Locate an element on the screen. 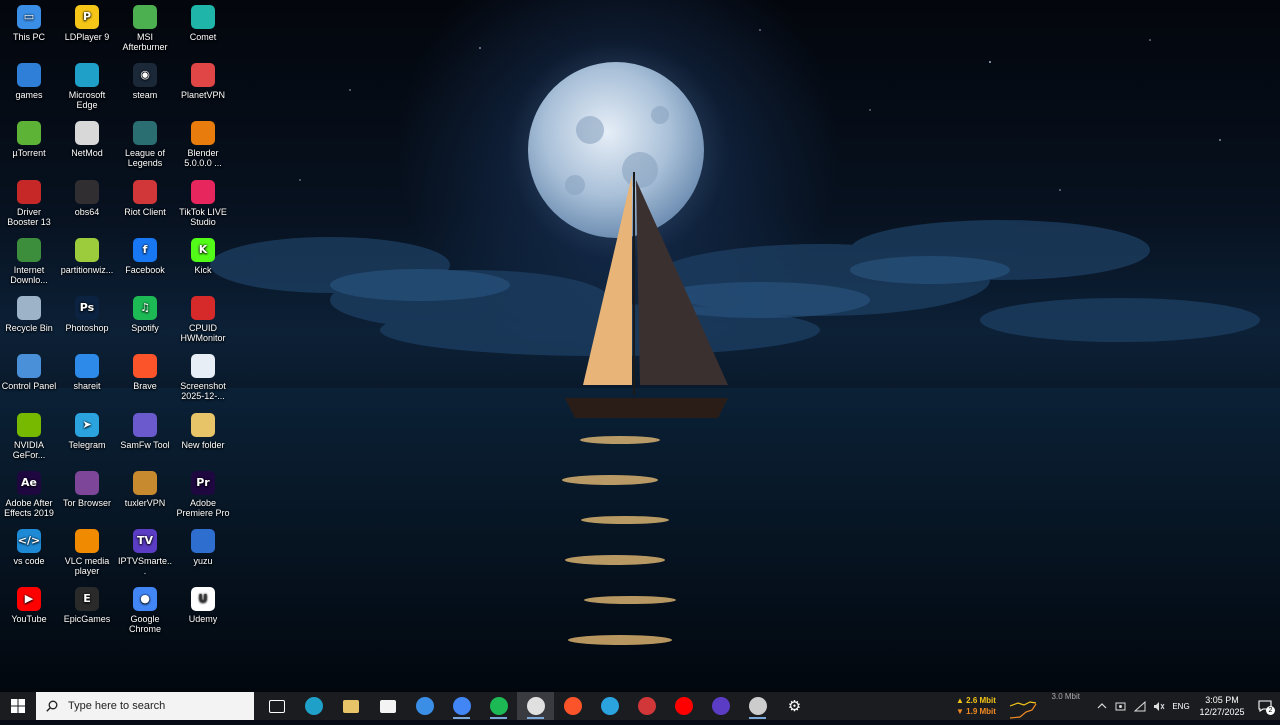 This screenshot has height=725, width=1280. taskbar-app-task-view is located at coordinates (276, 706).